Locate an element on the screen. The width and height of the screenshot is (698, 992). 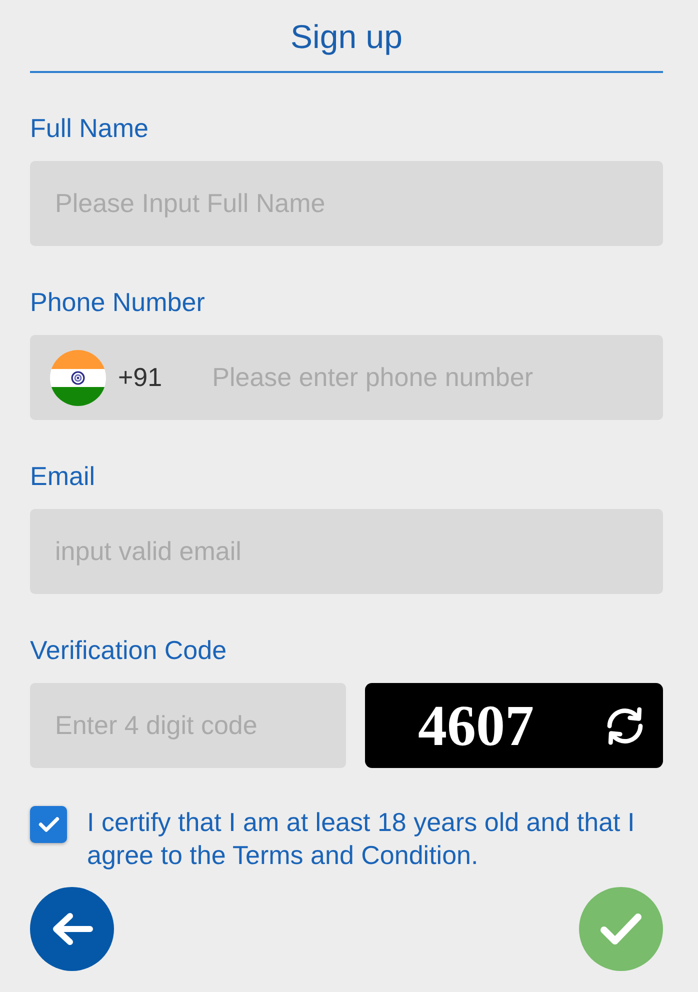
field-label: Email is located at coordinates (63, 476).